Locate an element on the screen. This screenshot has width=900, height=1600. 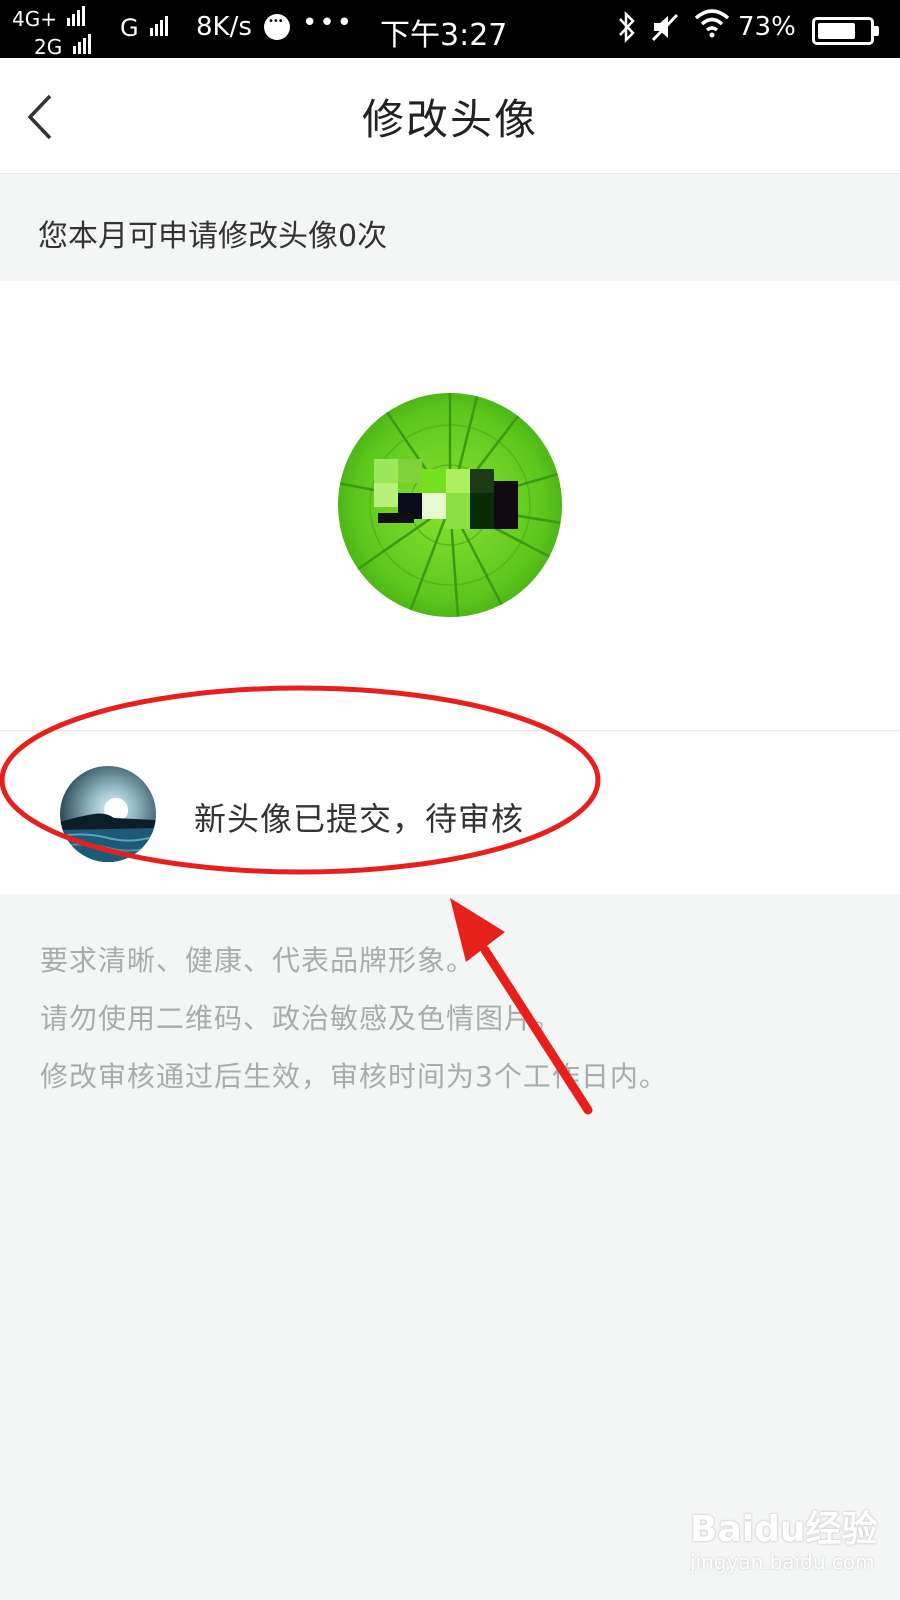
baidu-watermark: Baidu经验 jingyan.baidu.com is located at coordinates (790, 1540).